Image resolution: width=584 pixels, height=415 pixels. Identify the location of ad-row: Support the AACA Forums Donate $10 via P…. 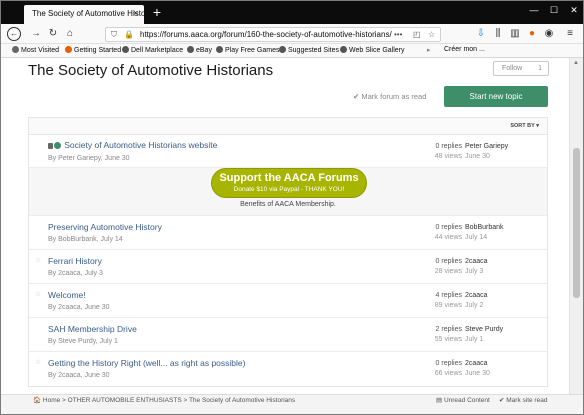
(288, 192).